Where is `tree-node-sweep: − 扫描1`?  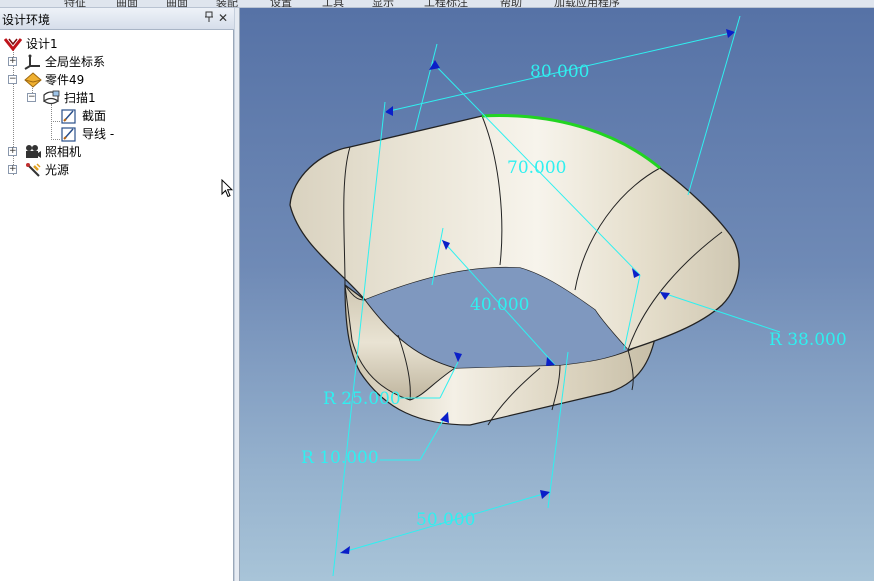
tree-node-sweep: − 扫描1 is located at coordinates (117, 98).